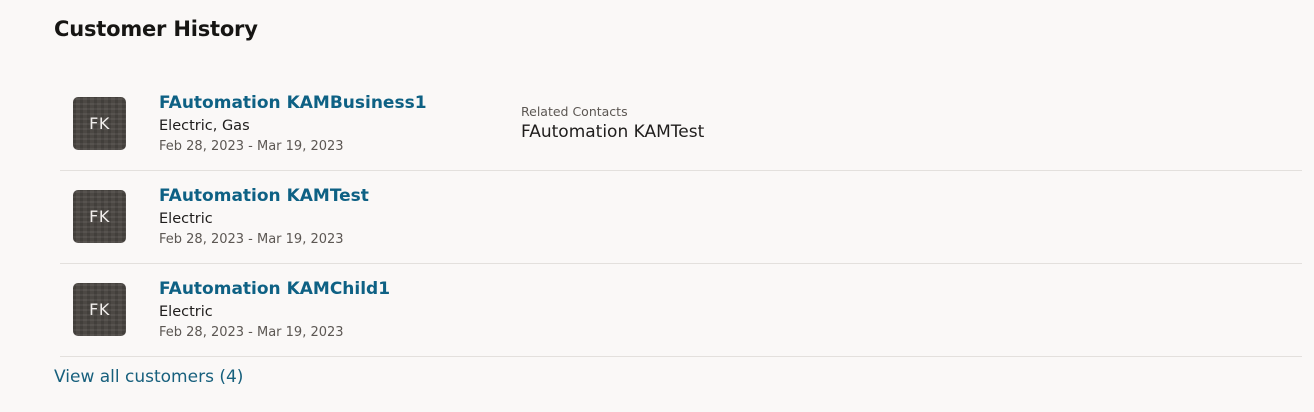 The image size is (1314, 412). Describe the element at coordinates (293, 103) in the screenshot. I see `customer-name-link: FAutomation KAMBusiness1` at that location.